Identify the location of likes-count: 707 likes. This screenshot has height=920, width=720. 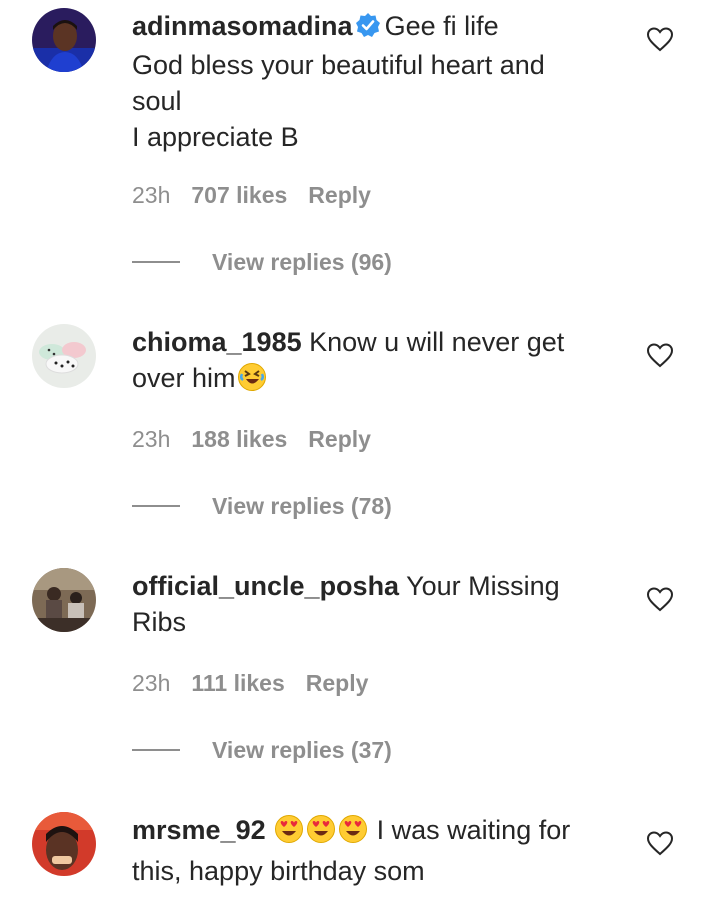
(239, 195).